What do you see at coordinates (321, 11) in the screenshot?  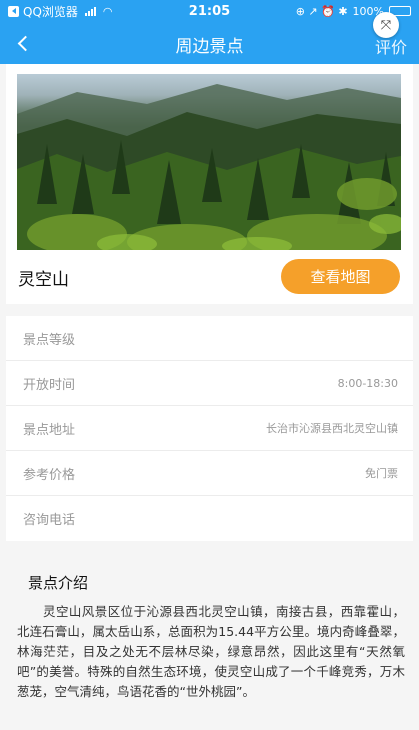 I see `status-indicator-icons: ⊕ ↗ ⏰ ✱` at bounding box center [321, 11].